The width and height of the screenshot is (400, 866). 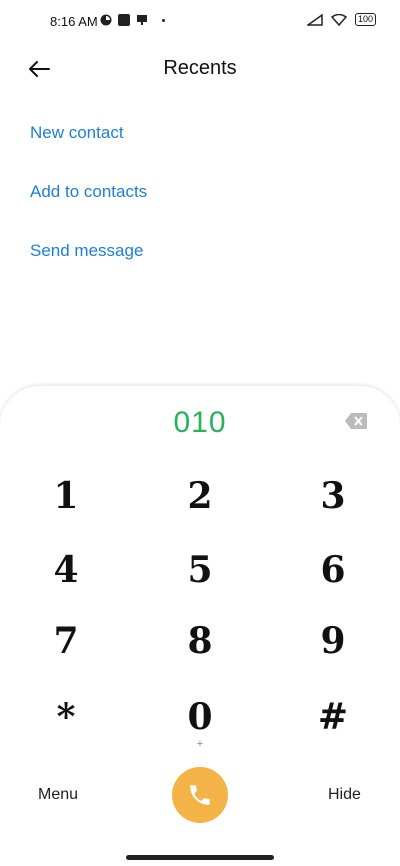 I want to click on key-2: 2, so click(x=200, y=504).